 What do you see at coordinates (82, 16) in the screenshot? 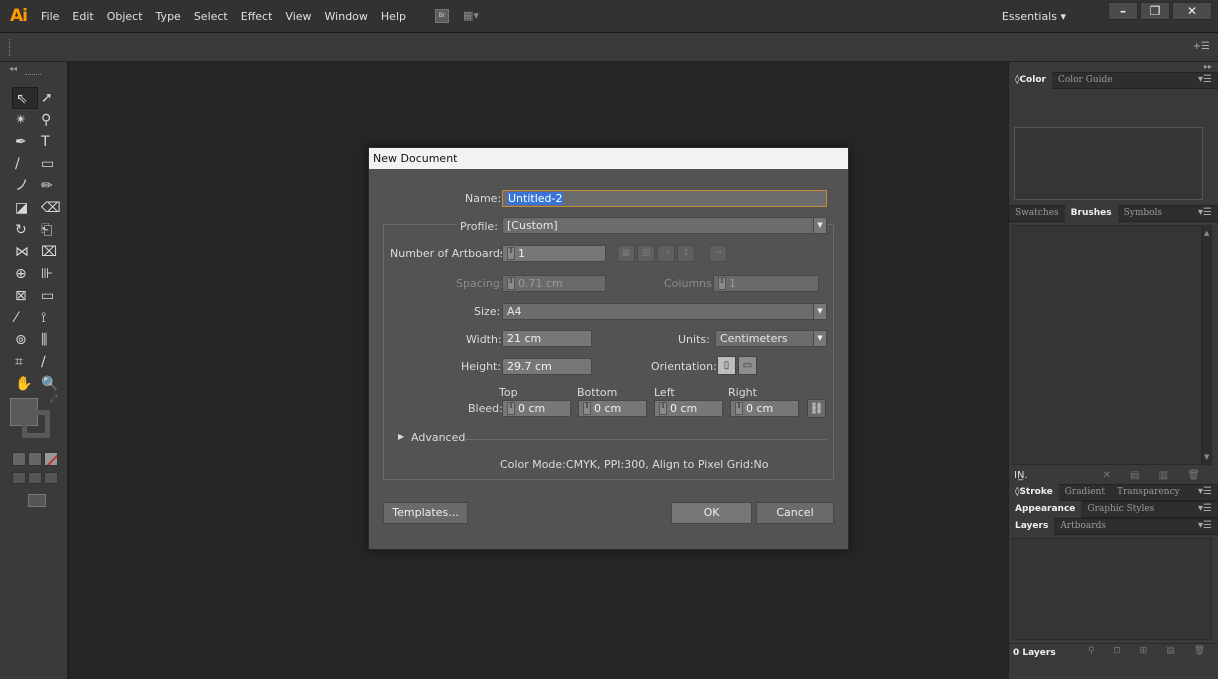
I see `menu-edit: Edit` at bounding box center [82, 16].